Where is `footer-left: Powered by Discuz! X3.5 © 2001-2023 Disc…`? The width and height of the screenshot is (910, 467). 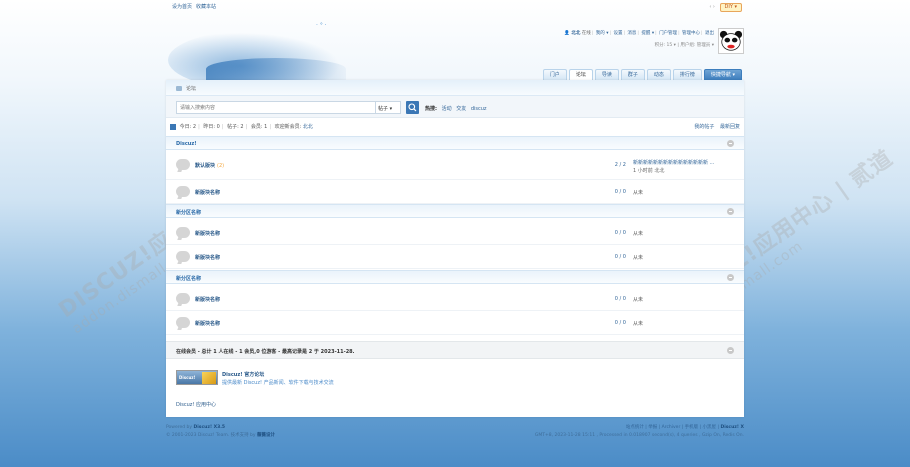 footer-left: Powered by Discuz! X3.5 © 2001-2023 Disc… is located at coordinates (221, 431).